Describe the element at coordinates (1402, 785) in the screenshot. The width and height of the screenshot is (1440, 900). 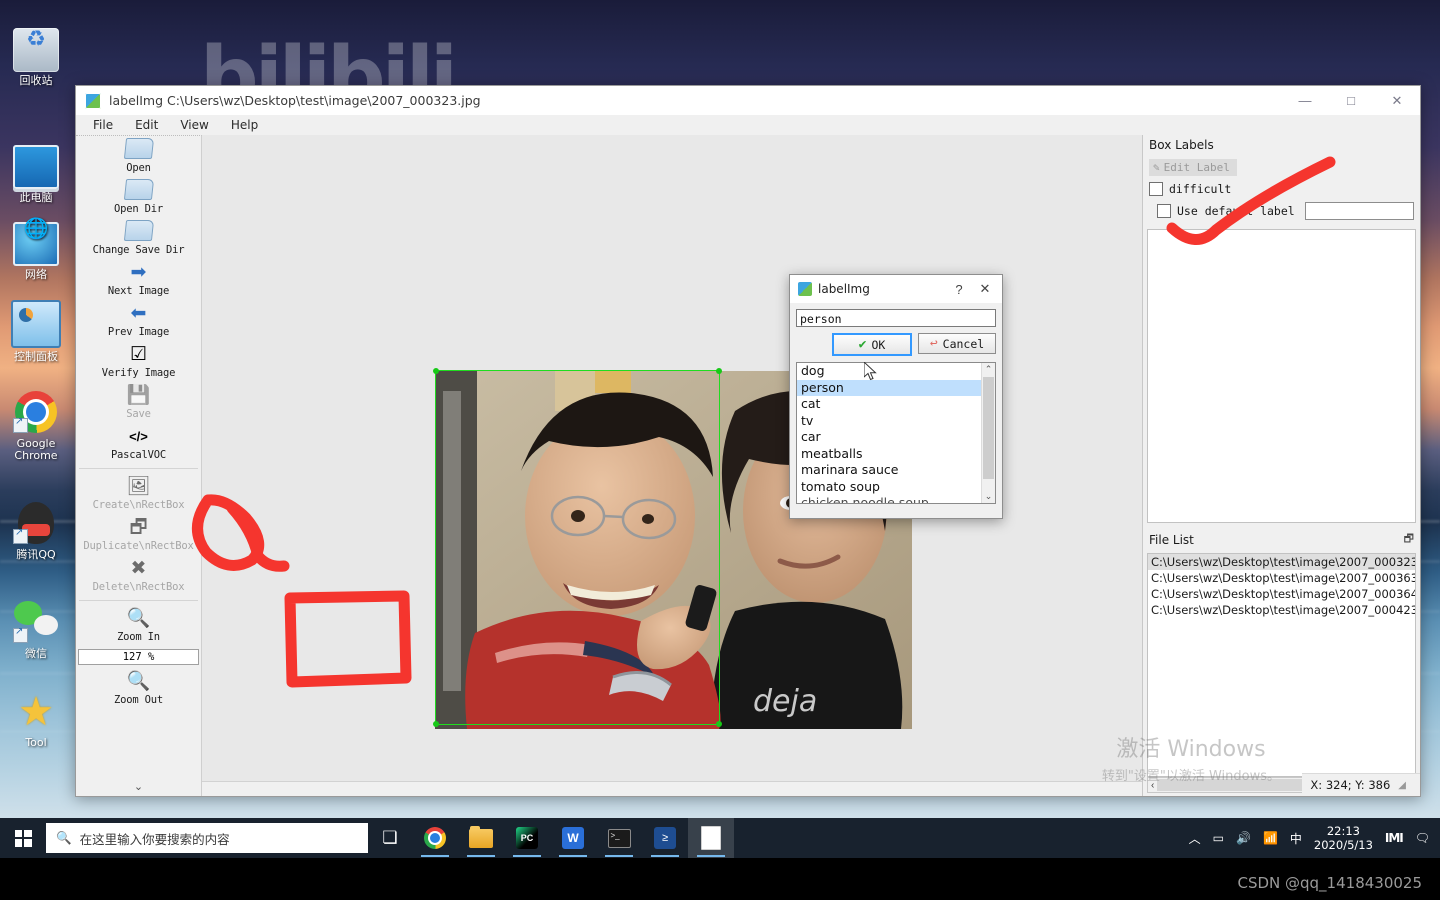
I see `resize-grip-icon: ◢` at that location.